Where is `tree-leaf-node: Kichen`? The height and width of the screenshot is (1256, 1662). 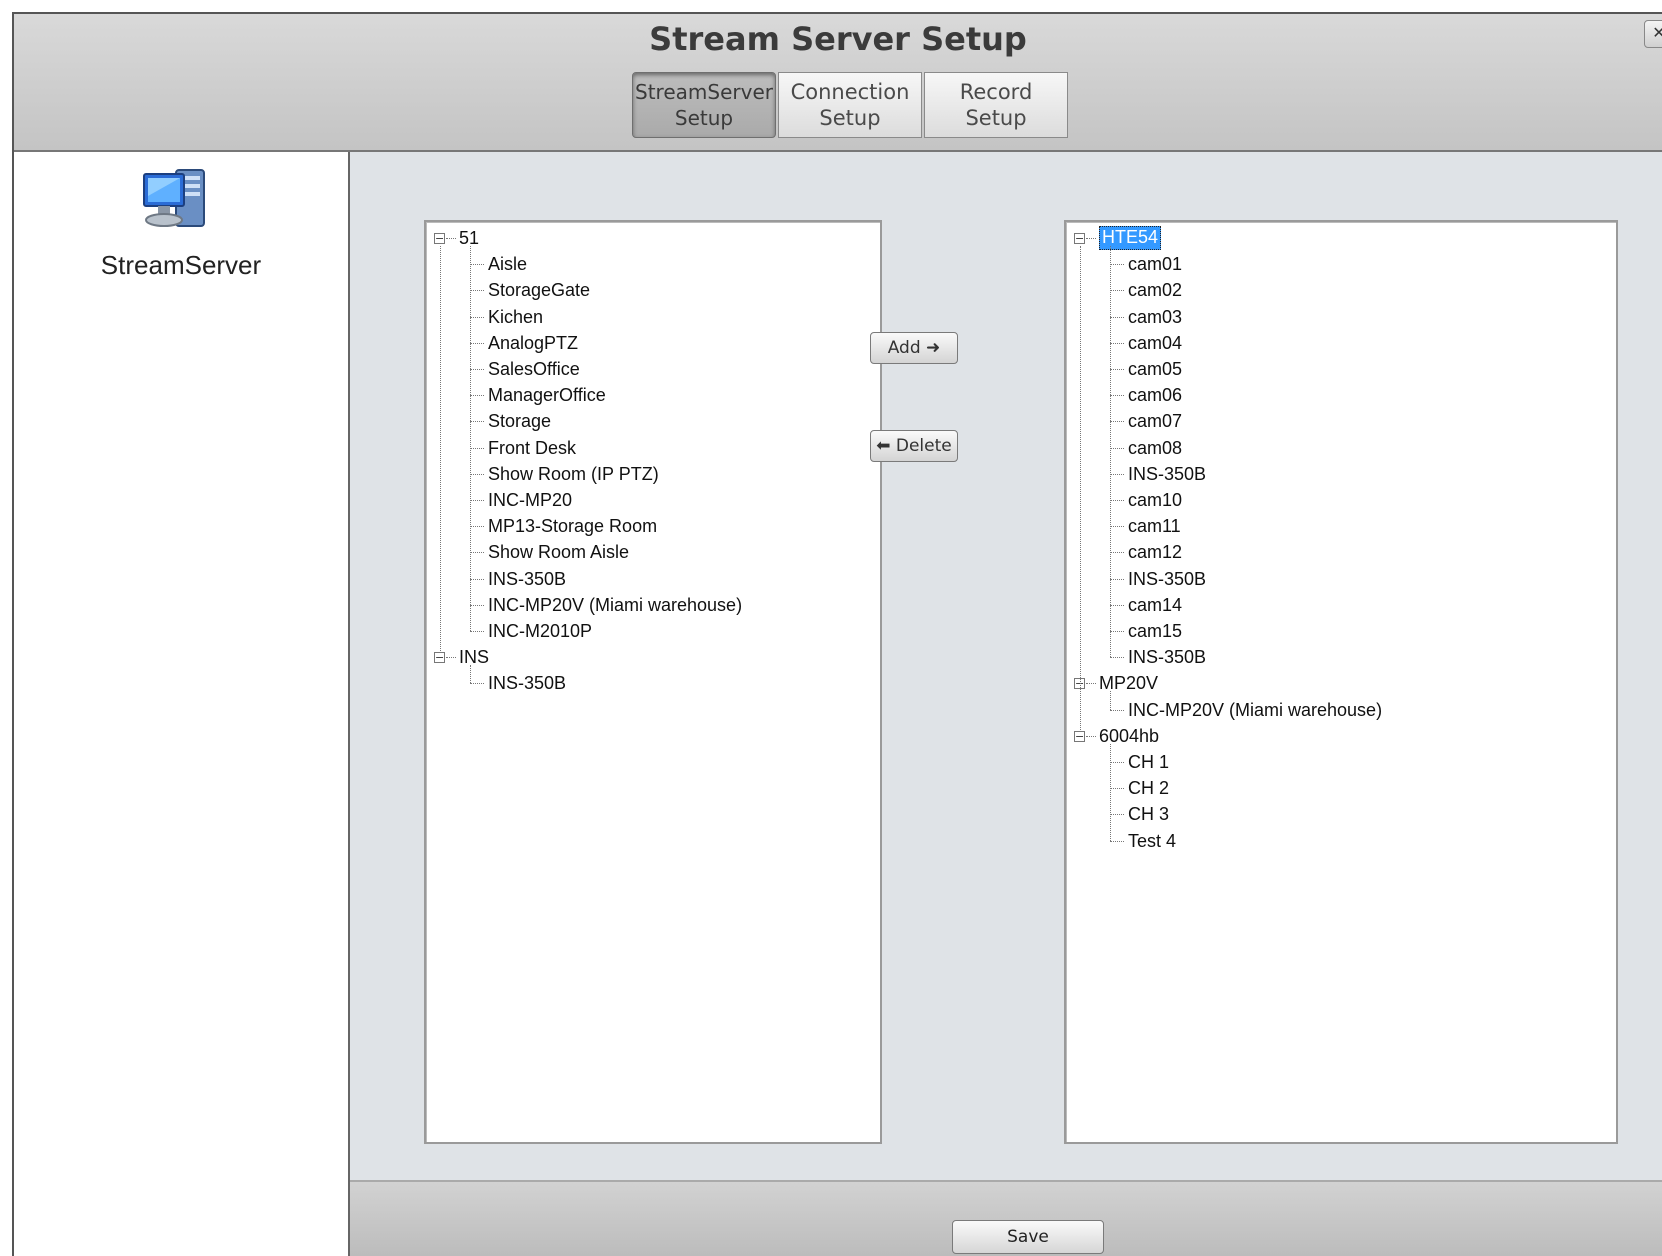 tree-leaf-node: Kichen is located at coordinates (515, 317).